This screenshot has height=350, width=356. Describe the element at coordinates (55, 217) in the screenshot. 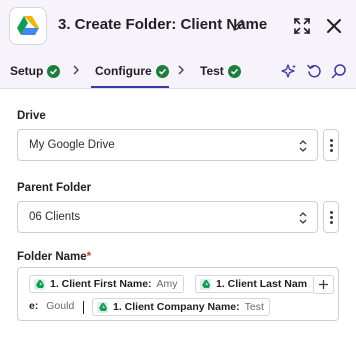

I see `parent-folder-value: 06 Clients` at that location.